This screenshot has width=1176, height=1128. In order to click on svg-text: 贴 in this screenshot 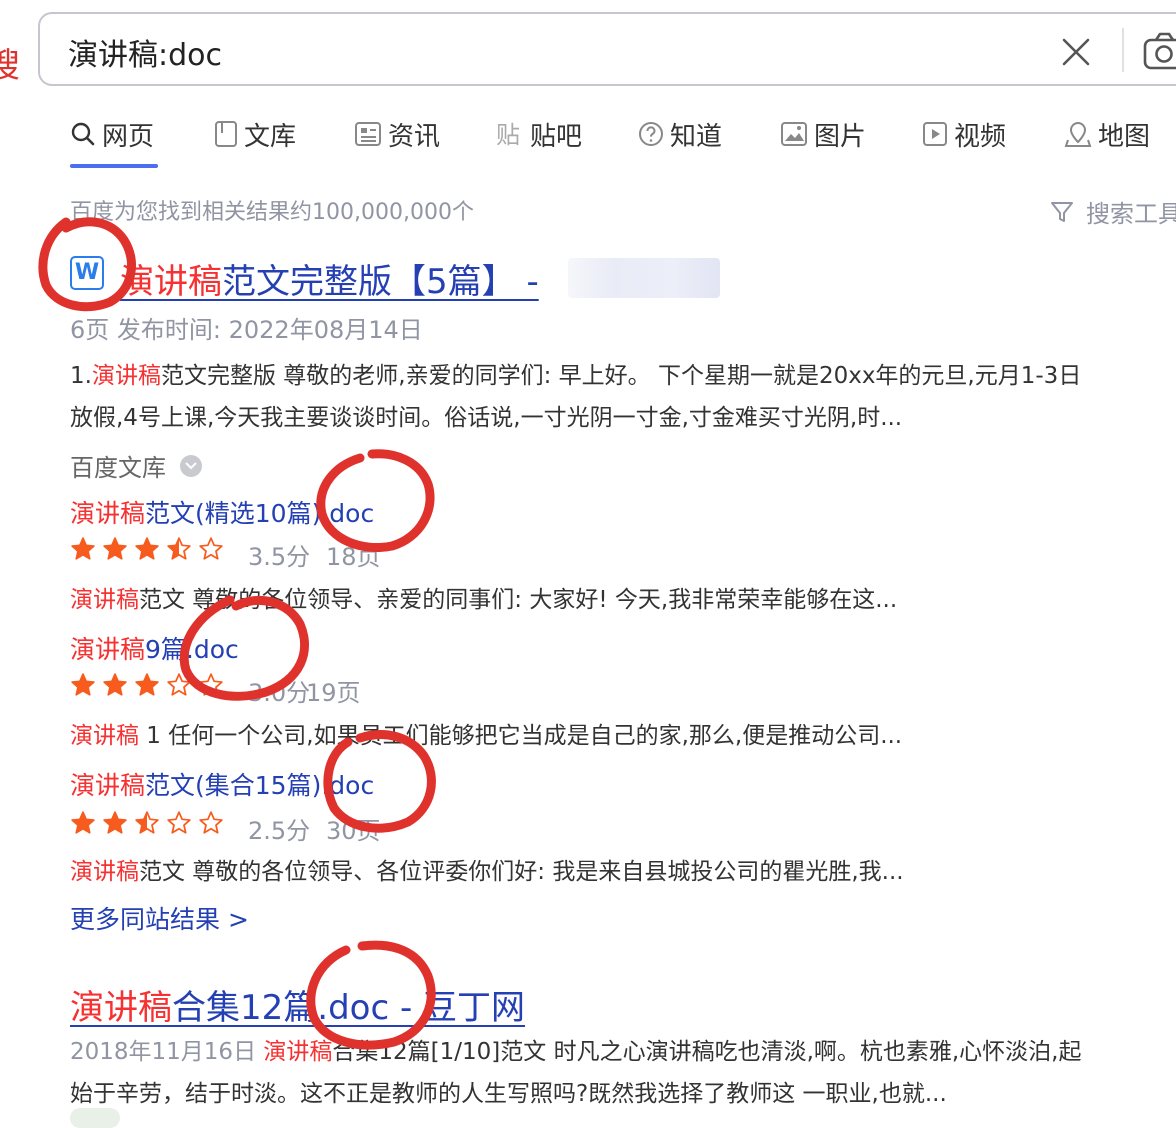, I will do `click(508, 134)`.